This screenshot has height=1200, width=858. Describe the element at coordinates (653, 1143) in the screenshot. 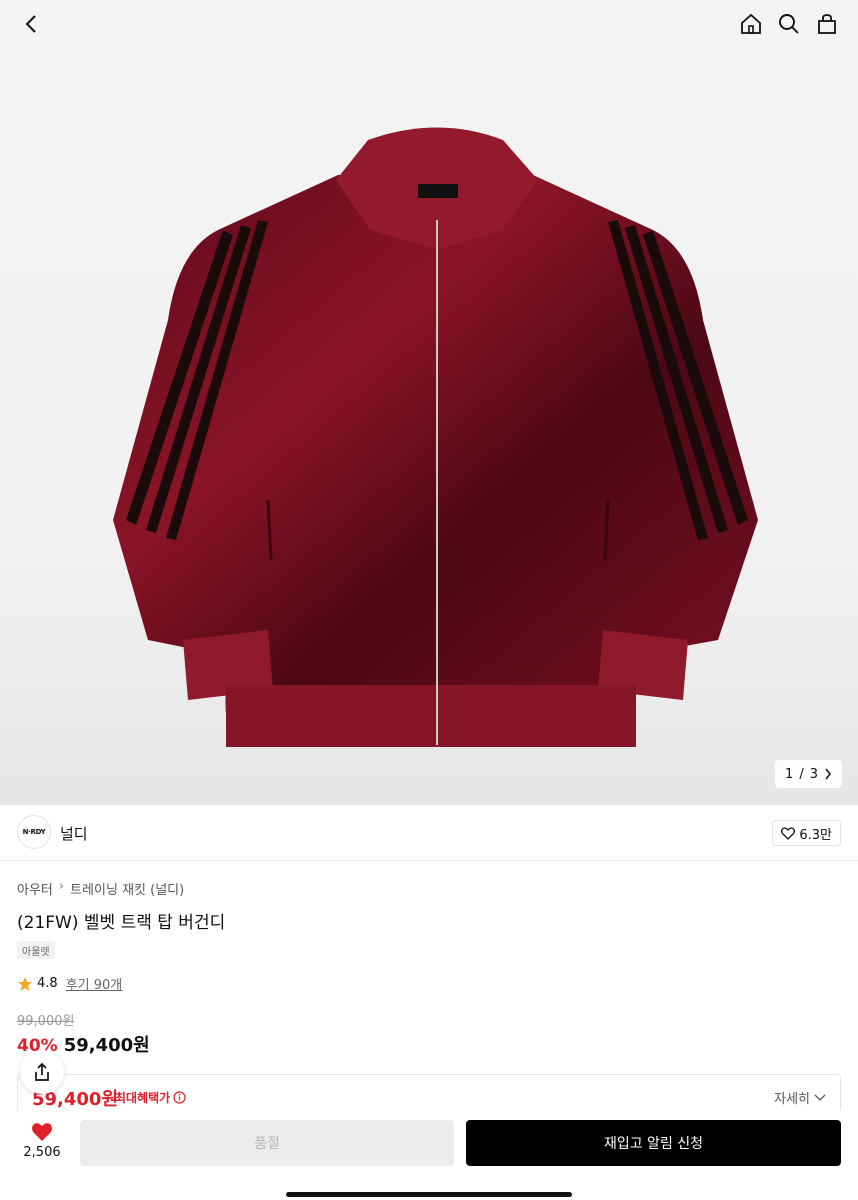

I see `restock-alert-button: 재입고 알림 신청` at that location.